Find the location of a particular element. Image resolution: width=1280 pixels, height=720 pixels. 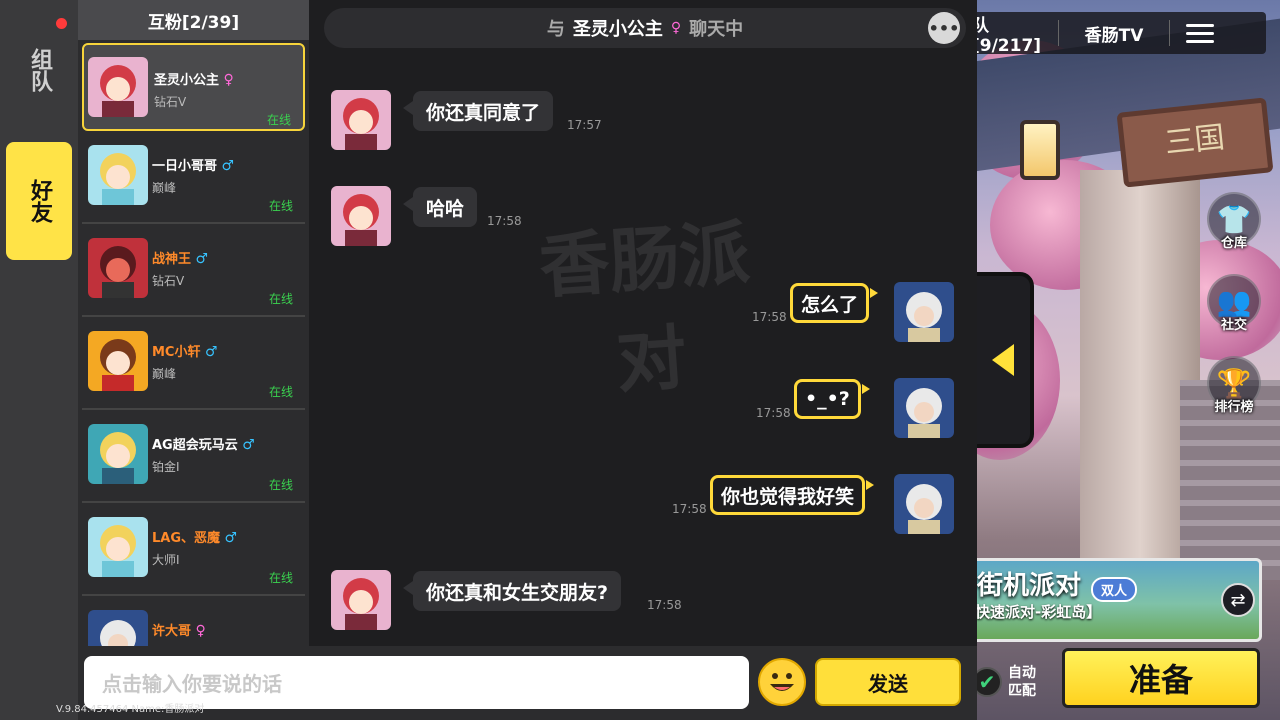

friend-name-text: AG超会玩马云 is located at coordinates (195, 445).